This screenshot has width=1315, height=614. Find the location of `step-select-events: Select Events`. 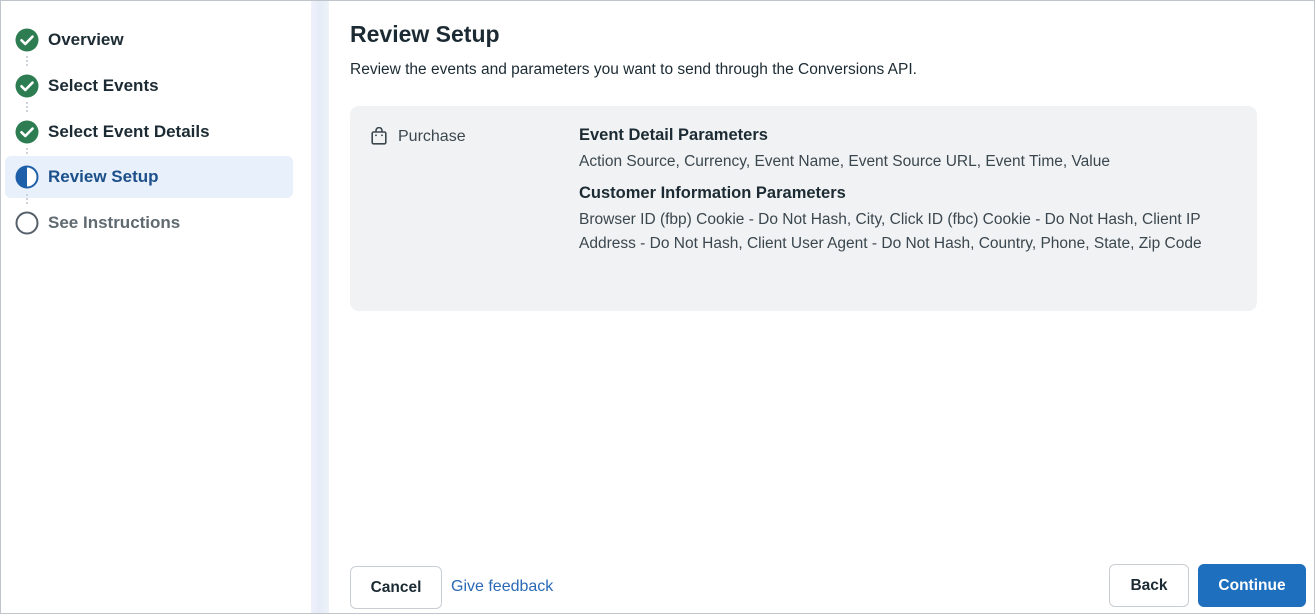

step-select-events: Select Events is located at coordinates (149, 86).